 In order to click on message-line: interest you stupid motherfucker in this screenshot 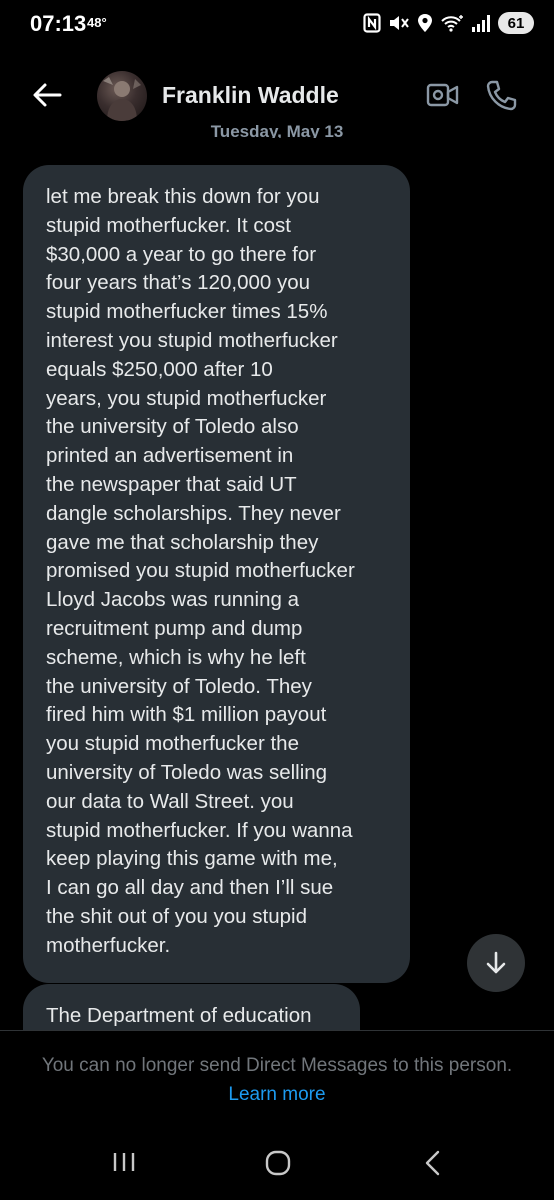, I will do `click(192, 340)`.